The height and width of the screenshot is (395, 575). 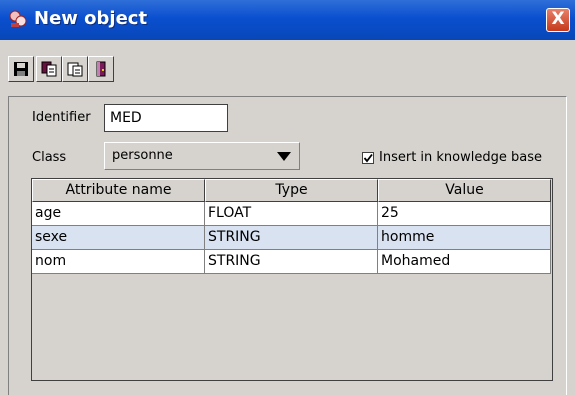 I want to click on class-select: personne, so click(x=202, y=156).